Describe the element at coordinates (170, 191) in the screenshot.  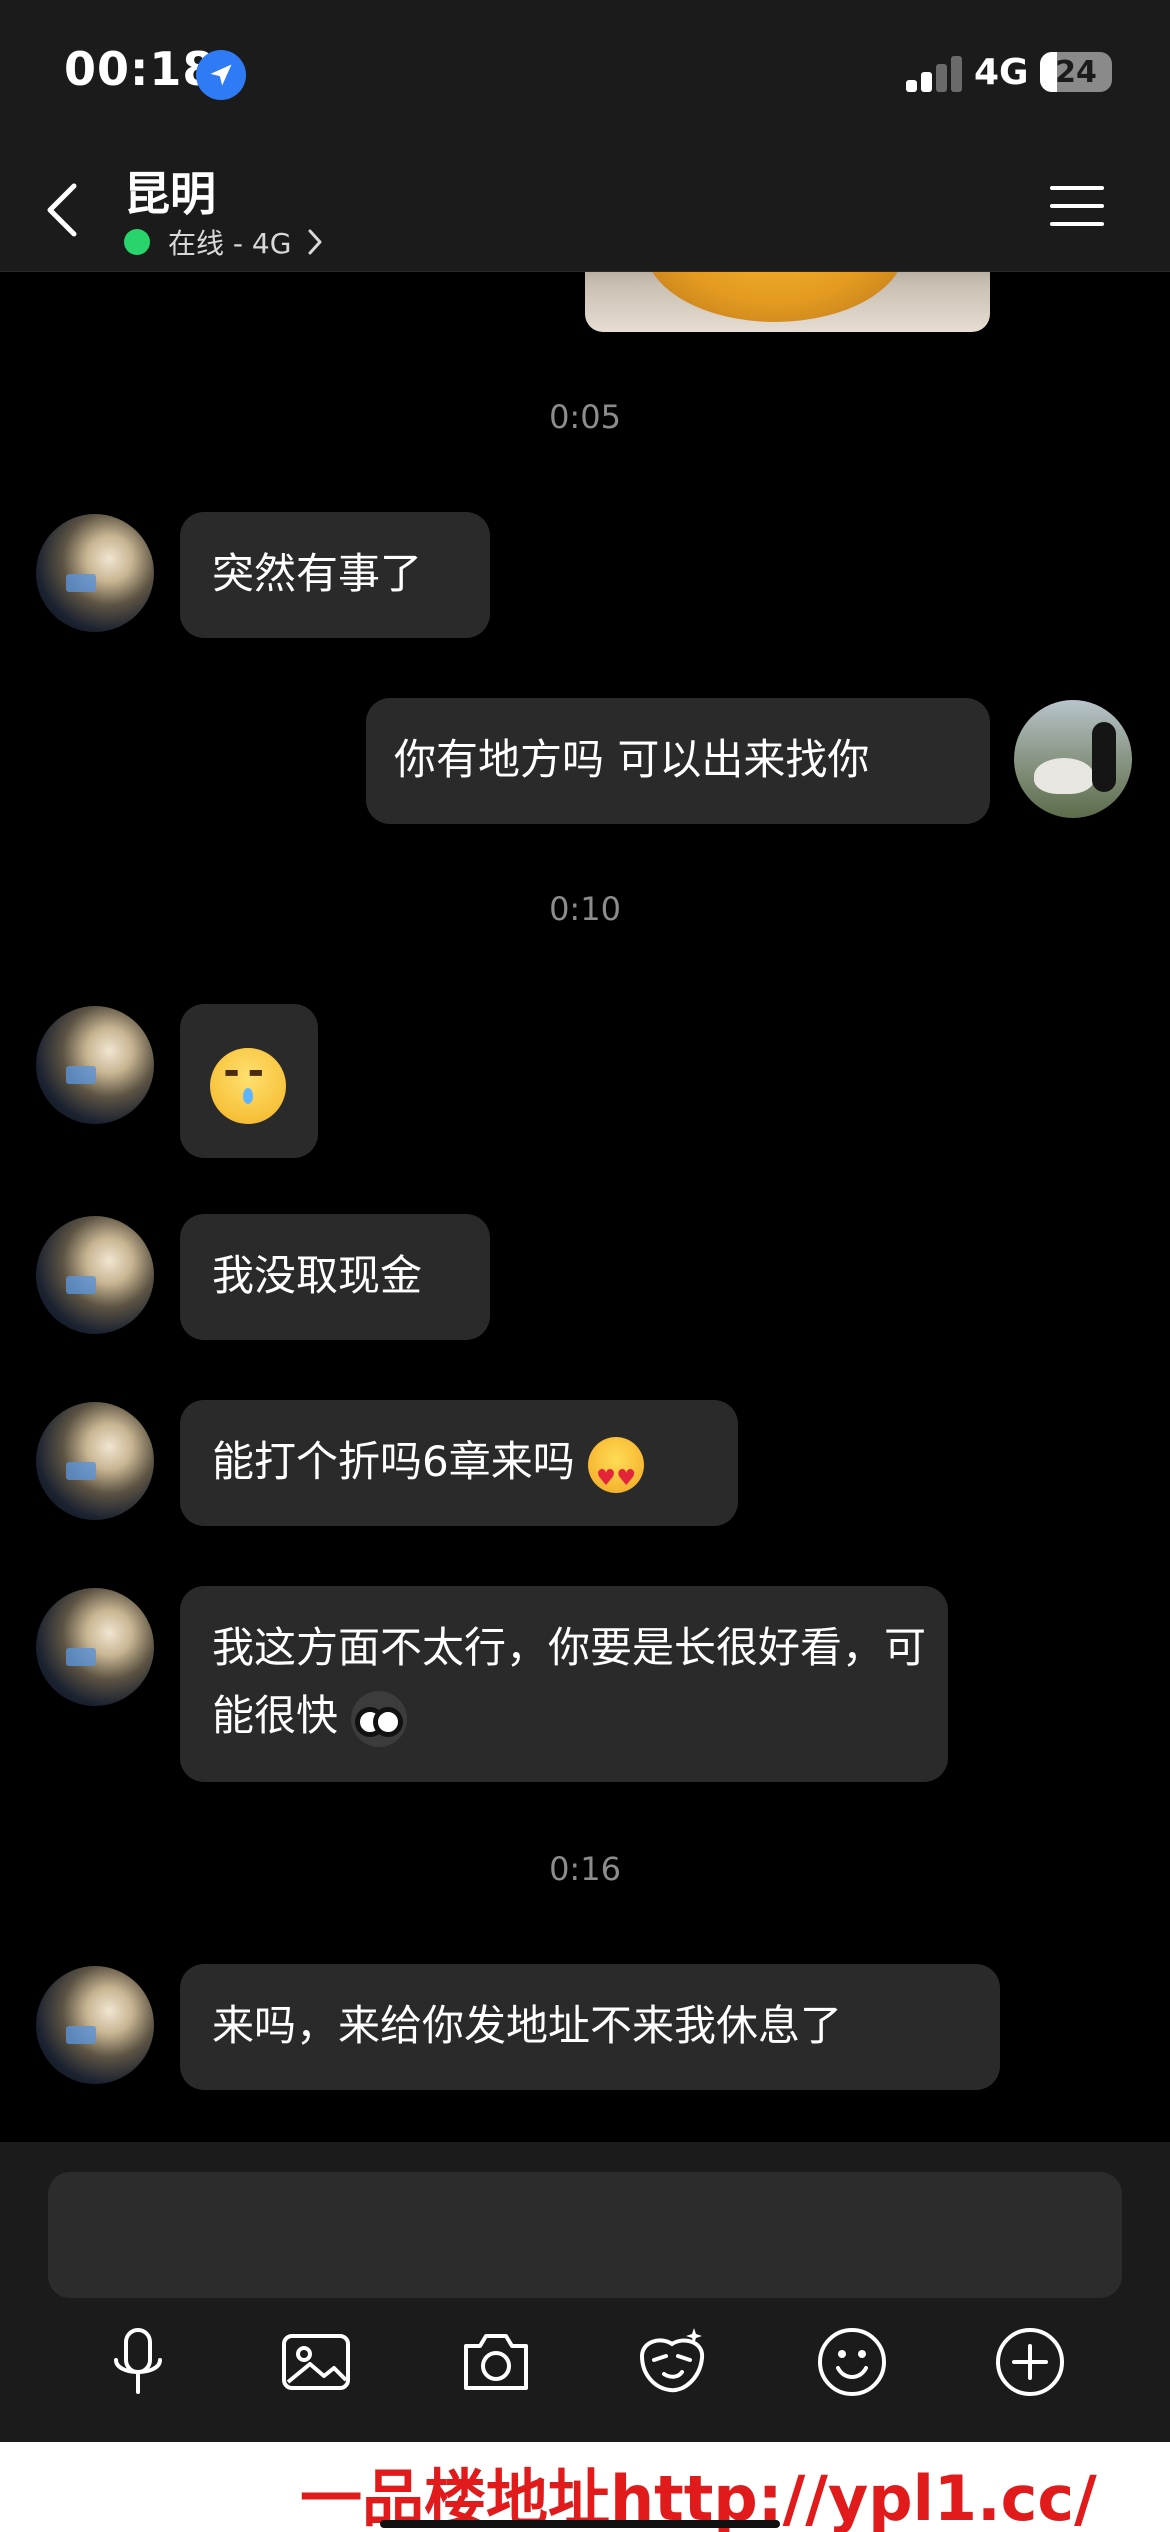
I see `contact-name: 昆明` at that location.